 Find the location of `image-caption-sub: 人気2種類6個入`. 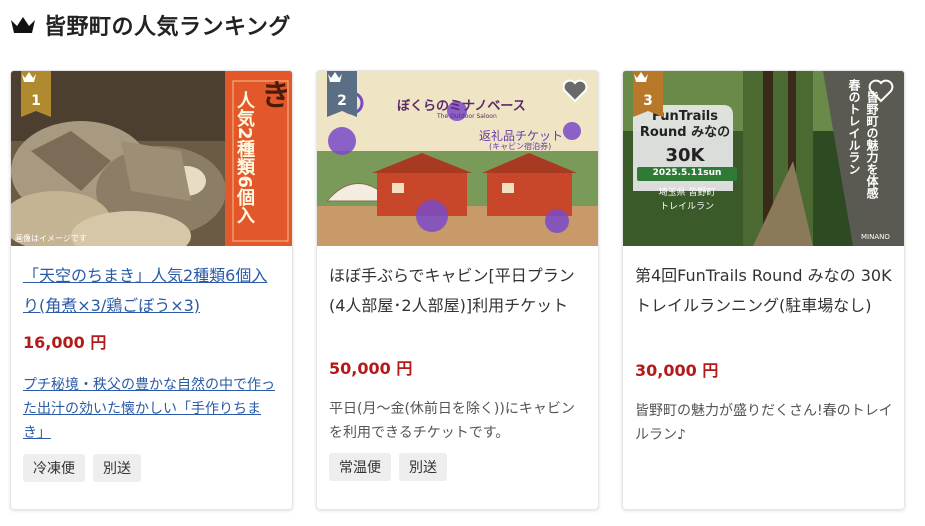

image-caption-sub: 人気2種類6個入 is located at coordinates (244, 158).